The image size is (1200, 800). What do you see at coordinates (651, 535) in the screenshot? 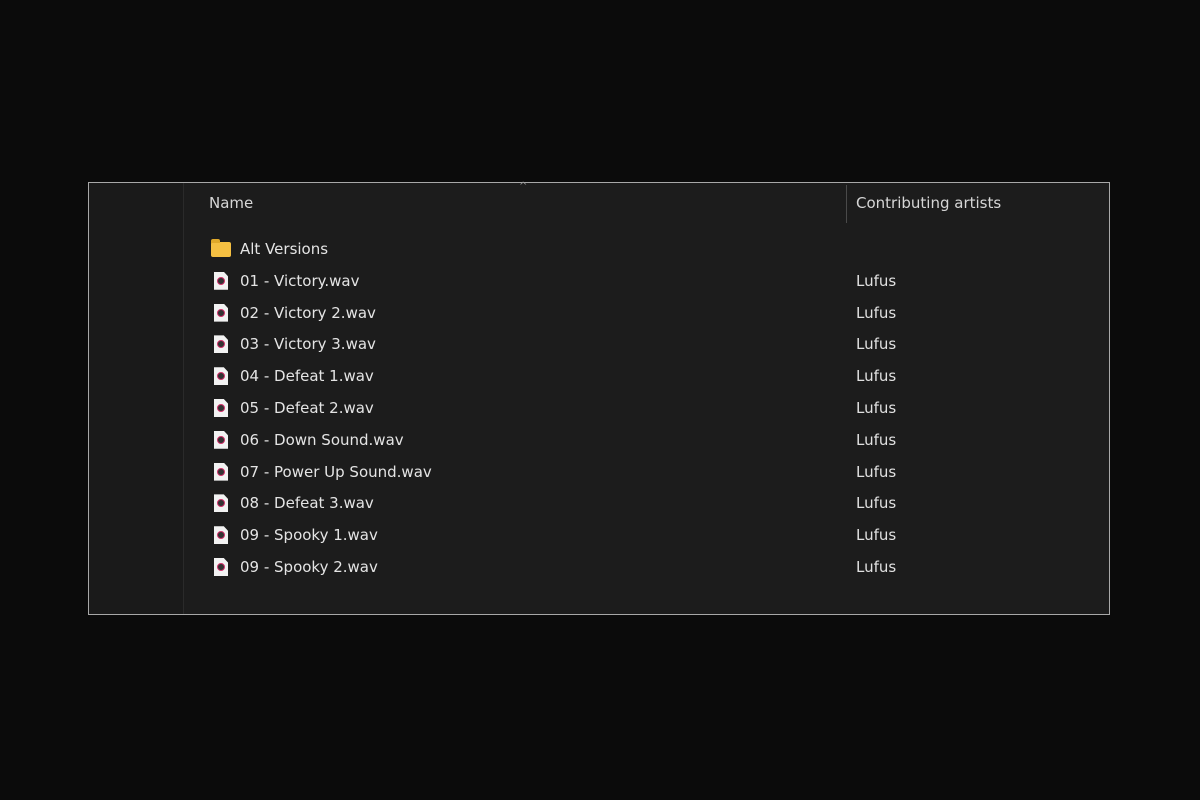
I see `file-row: 09 - Spooky 1.wav Lufus` at bounding box center [651, 535].